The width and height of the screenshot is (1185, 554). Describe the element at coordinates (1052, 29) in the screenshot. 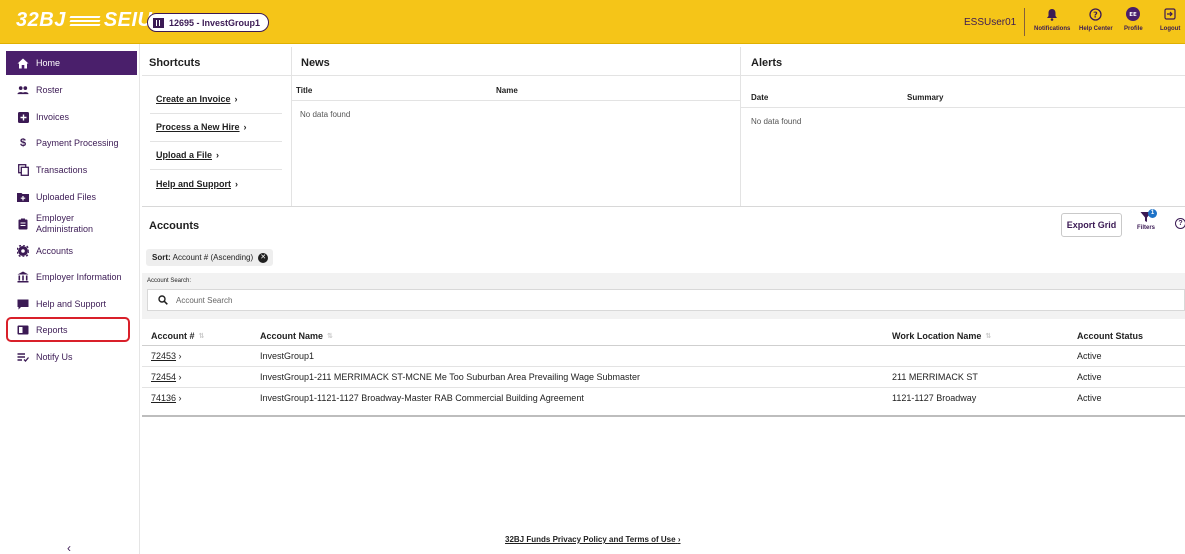

I see `notifications-label: Notifications` at that location.